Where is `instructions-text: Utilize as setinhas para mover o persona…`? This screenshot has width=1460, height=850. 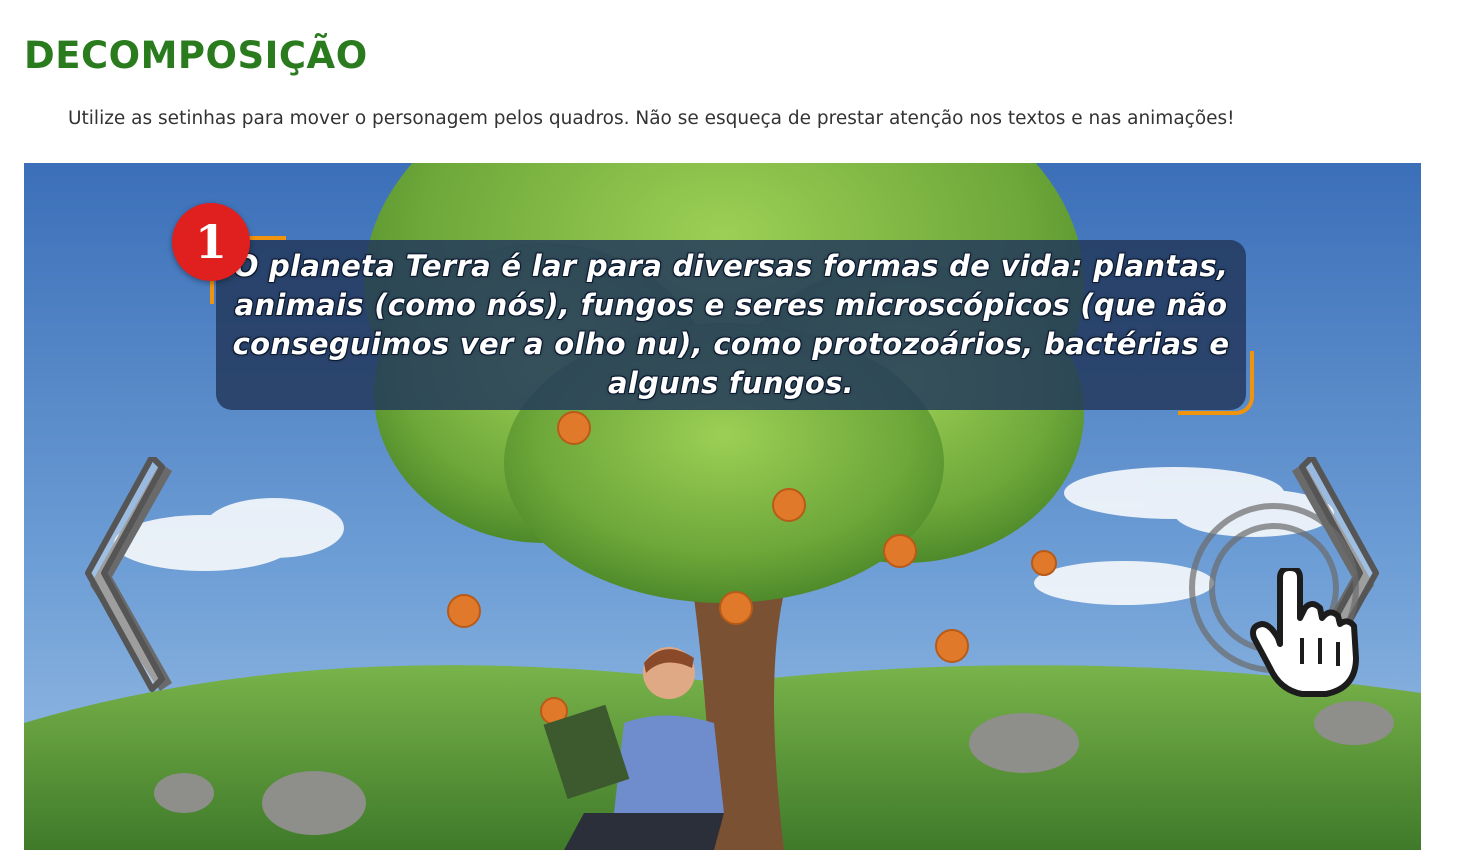 instructions-text: Utilize as setinhas para mover o persona… is located at coordinates (651, 118).